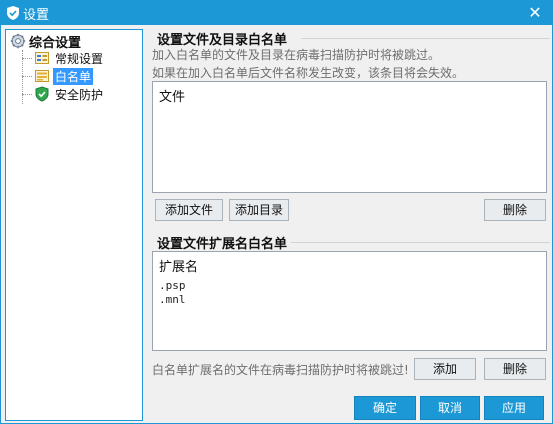 The height and width of the screenshot is (424, 553). I want to click on tree-root-general-settings: 综合设置, so click(46, 41).